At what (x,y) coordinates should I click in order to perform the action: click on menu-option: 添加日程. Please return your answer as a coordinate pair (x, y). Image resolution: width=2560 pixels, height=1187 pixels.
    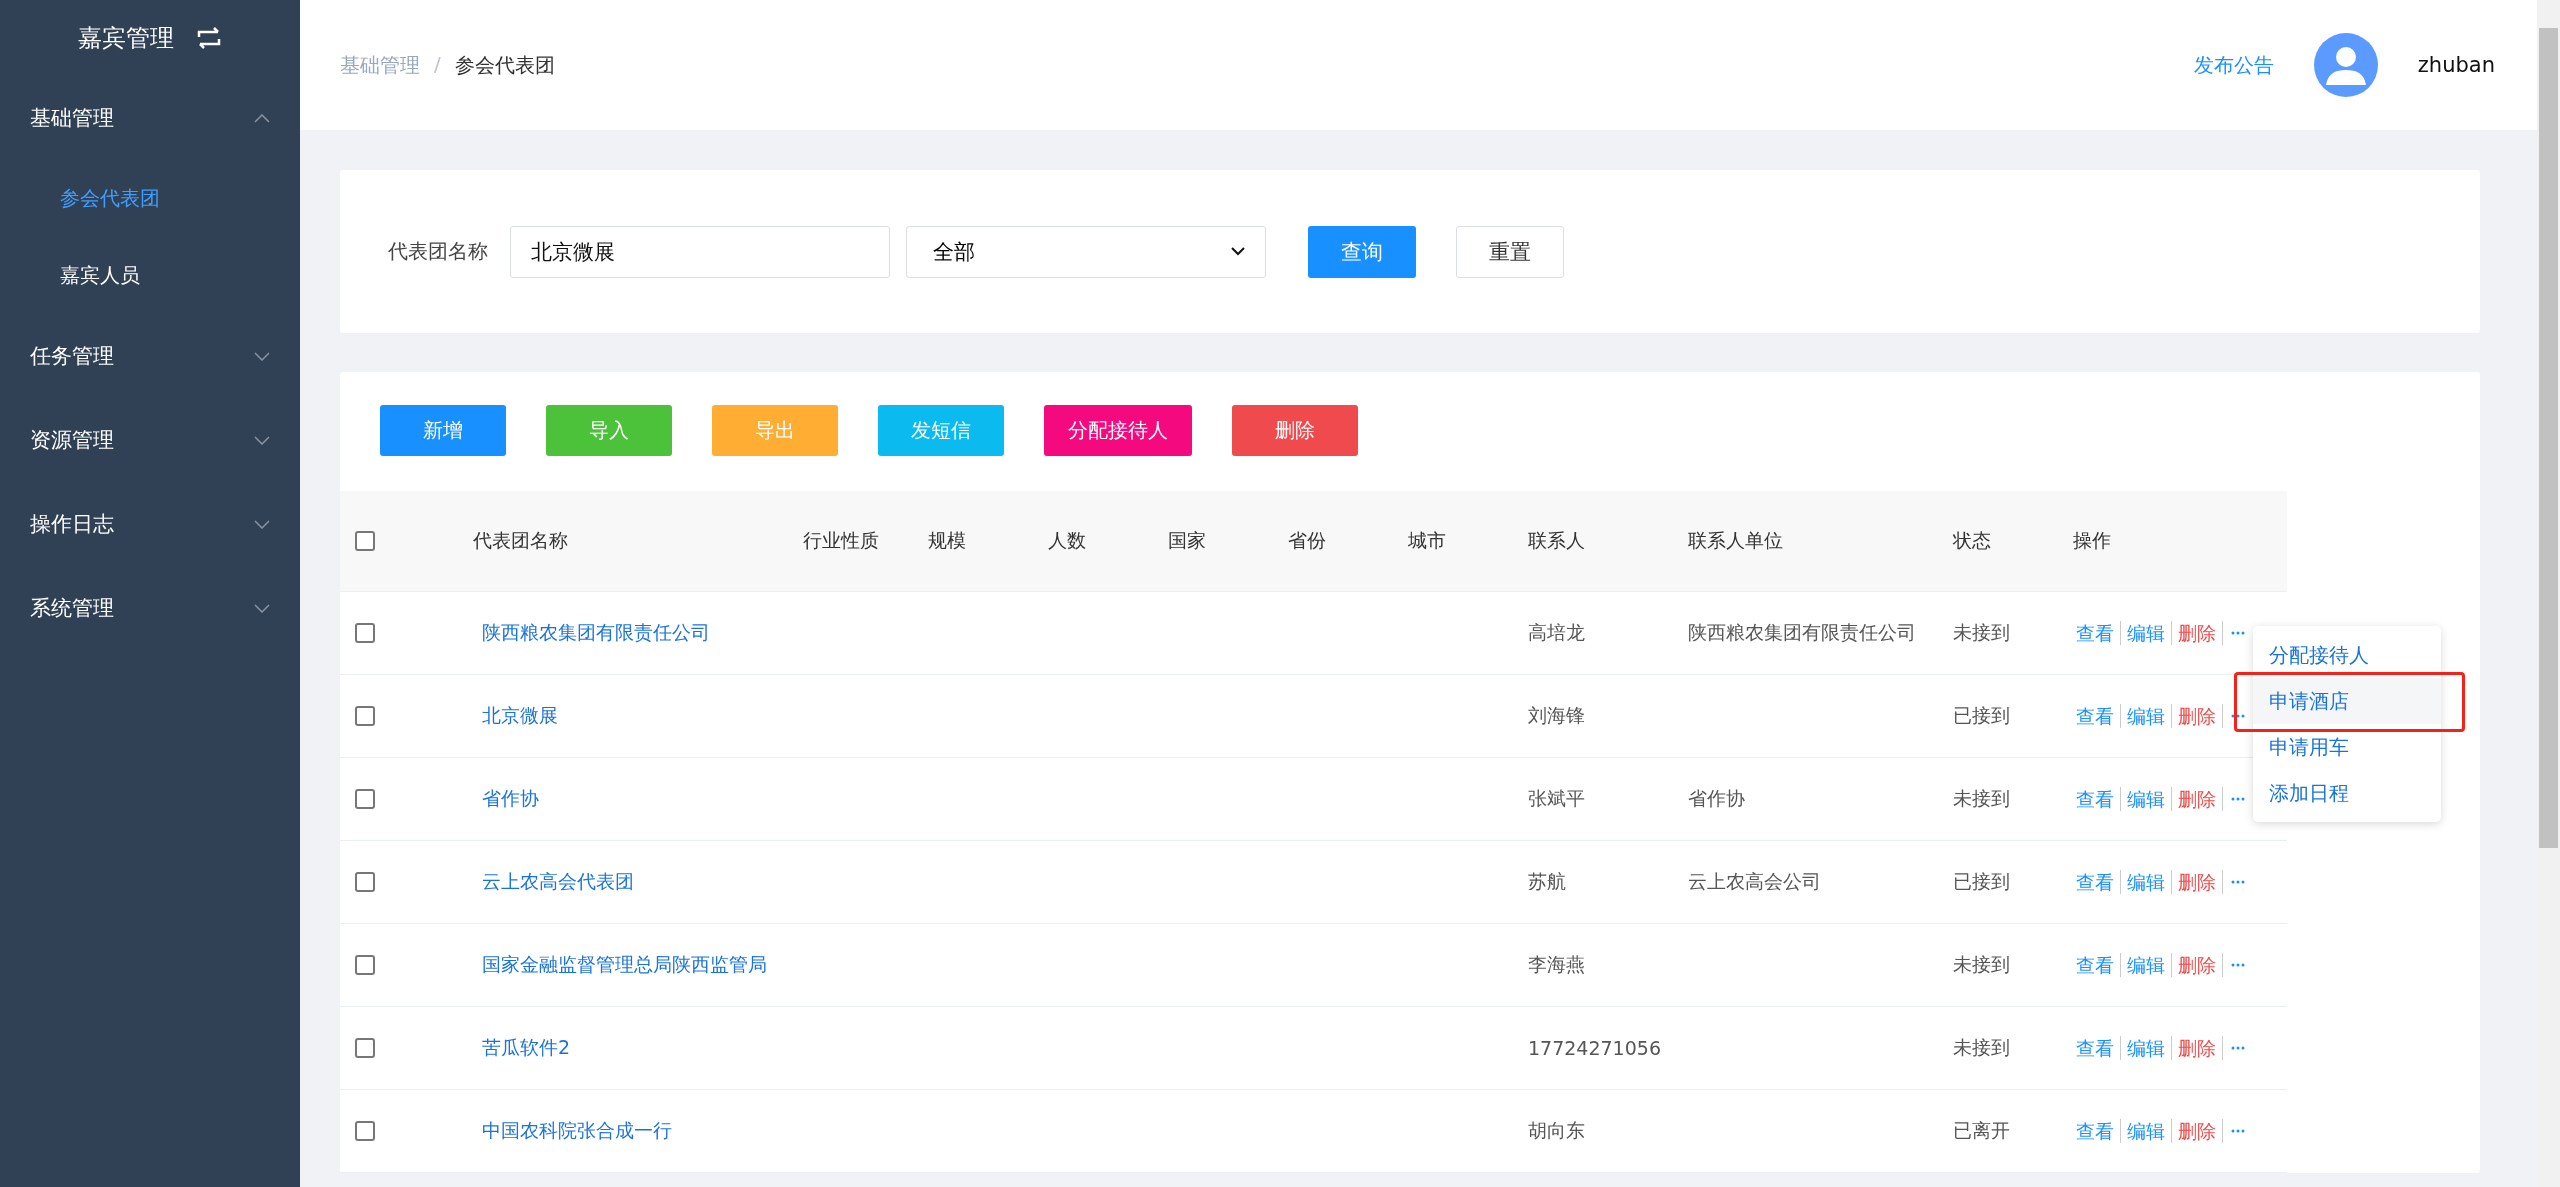
    Looking at the image, I should click on (2347, 793).